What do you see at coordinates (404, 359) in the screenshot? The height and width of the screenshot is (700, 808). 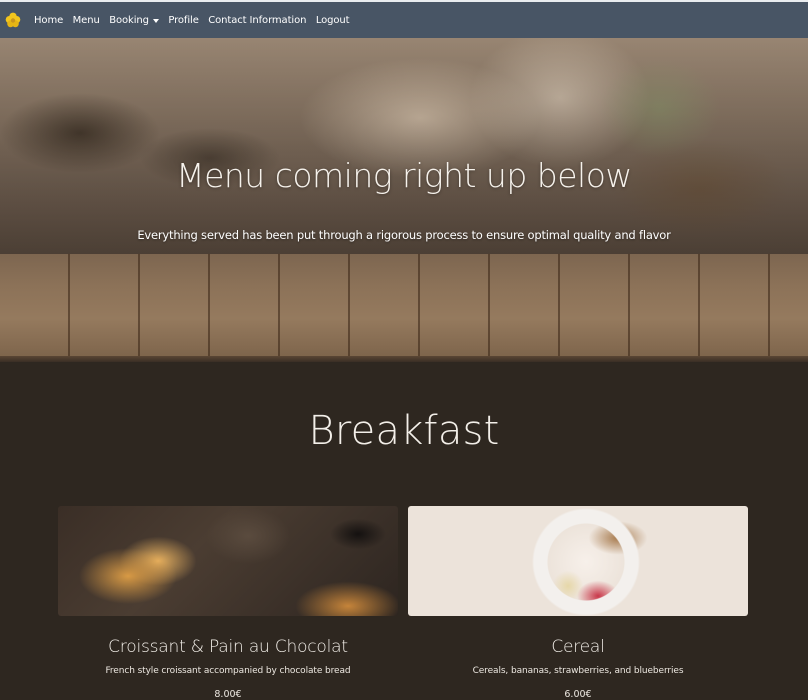 I see `table-edge` at bounding box center [404, 359].